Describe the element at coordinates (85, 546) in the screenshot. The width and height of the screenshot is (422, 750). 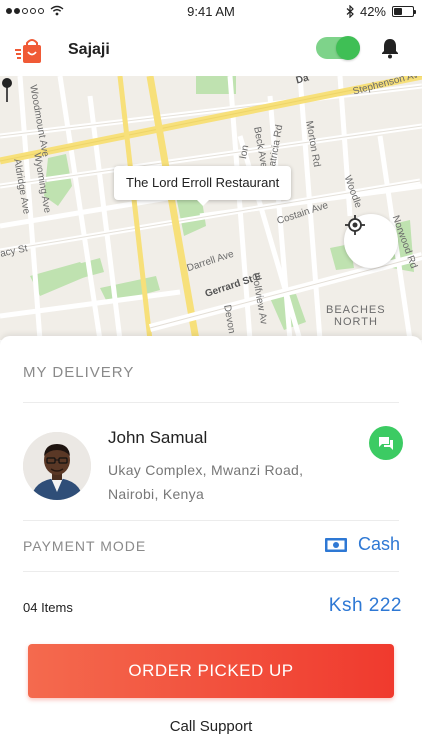
I see `payment-mode-label: PAYMENT MODE` at that location.